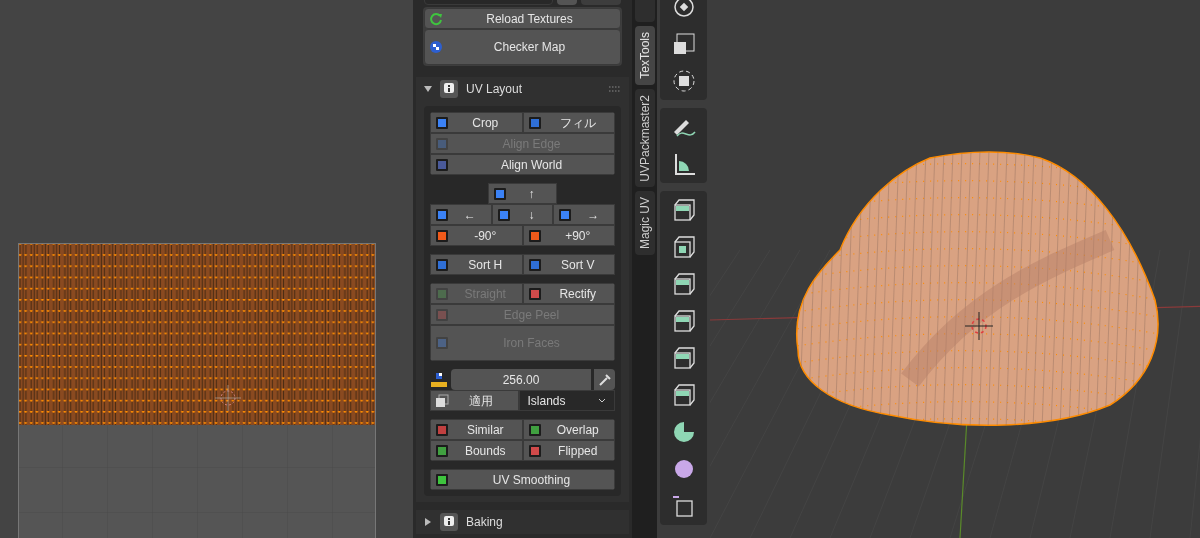 This screenshot has width=1200, height=538. I want to click on tool-button: Flipped, so click(568, 450).